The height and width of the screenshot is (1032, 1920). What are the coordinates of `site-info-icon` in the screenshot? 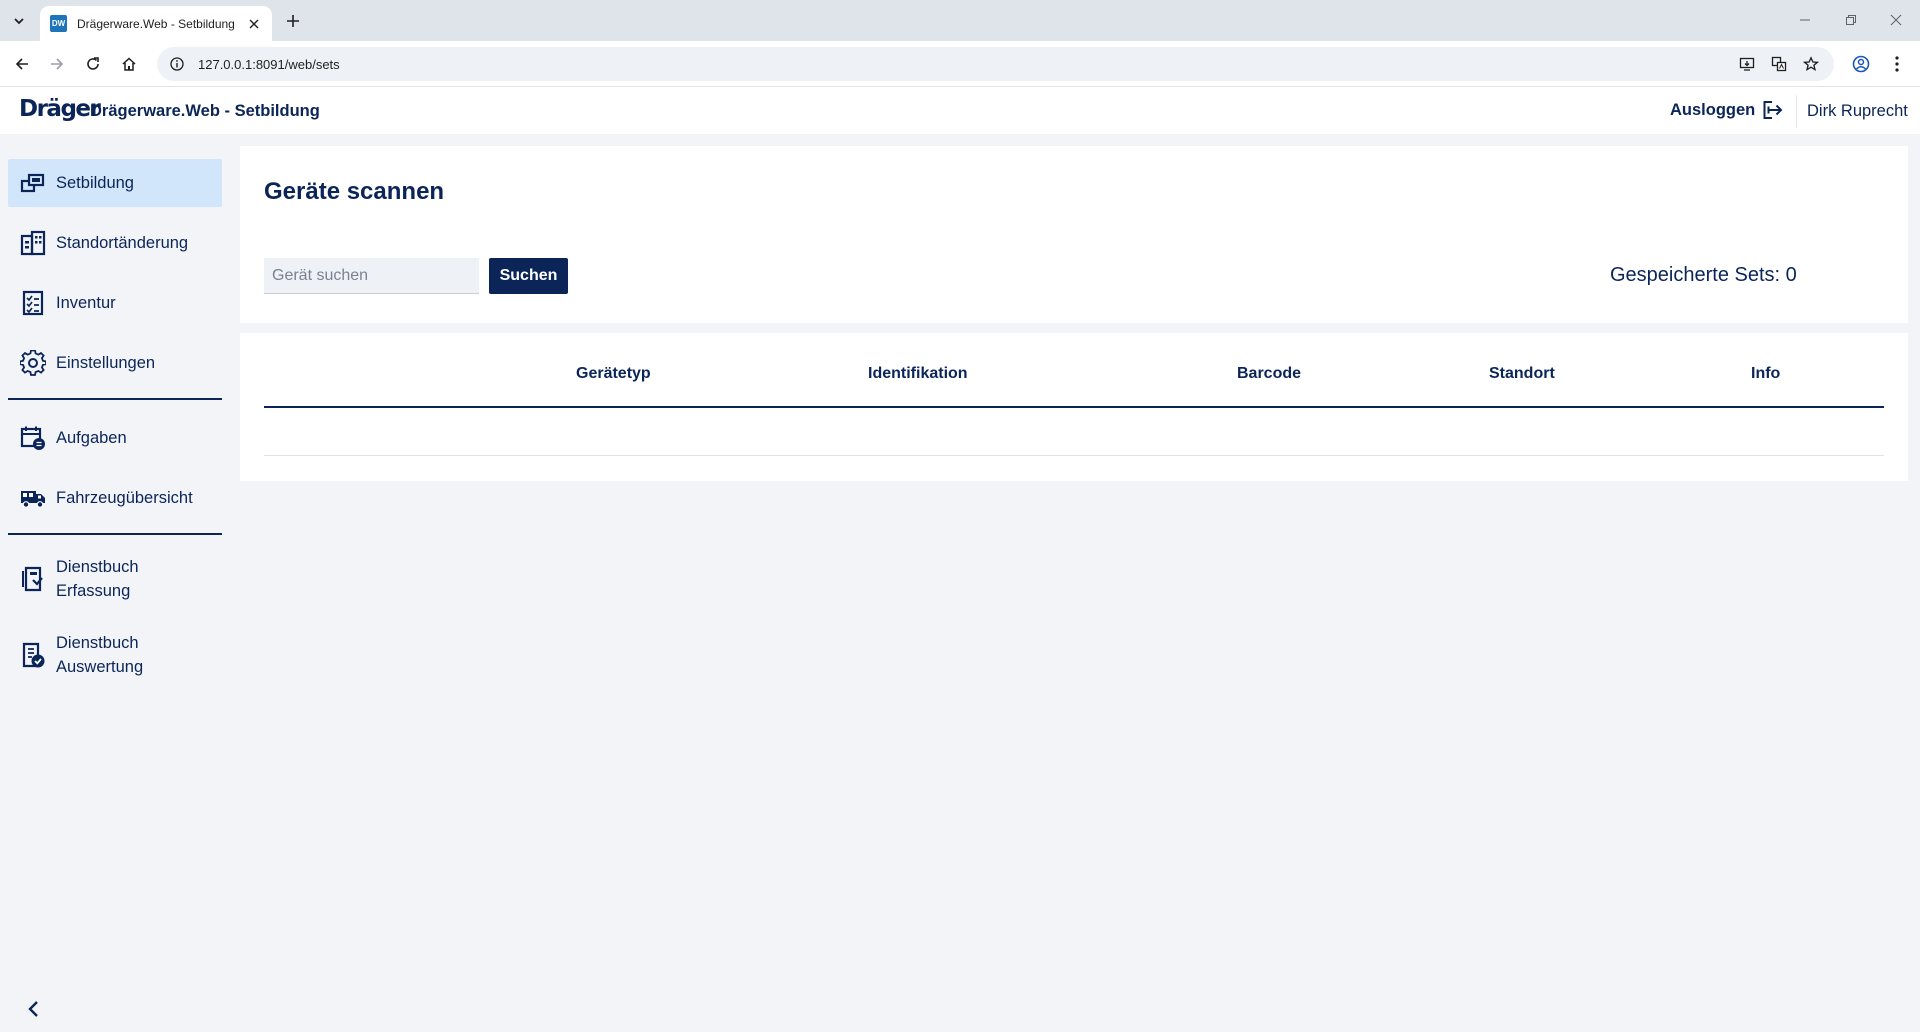 It's located at (177, 64).